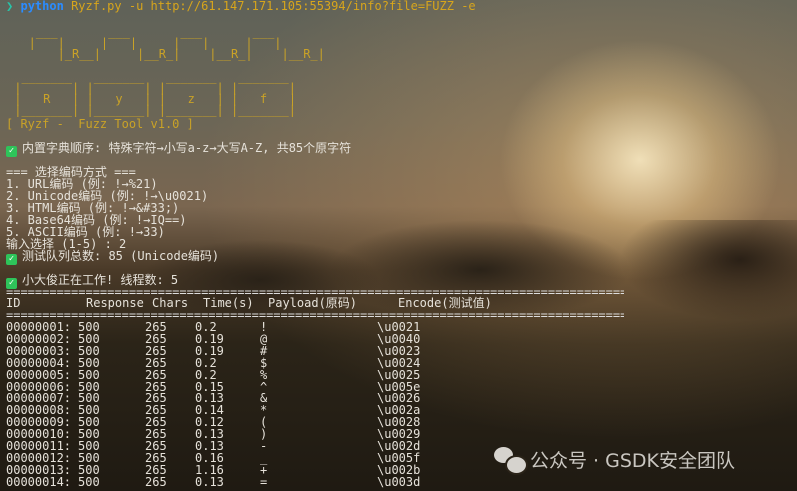  I want to click on header-response: Response, so click(115, 303).